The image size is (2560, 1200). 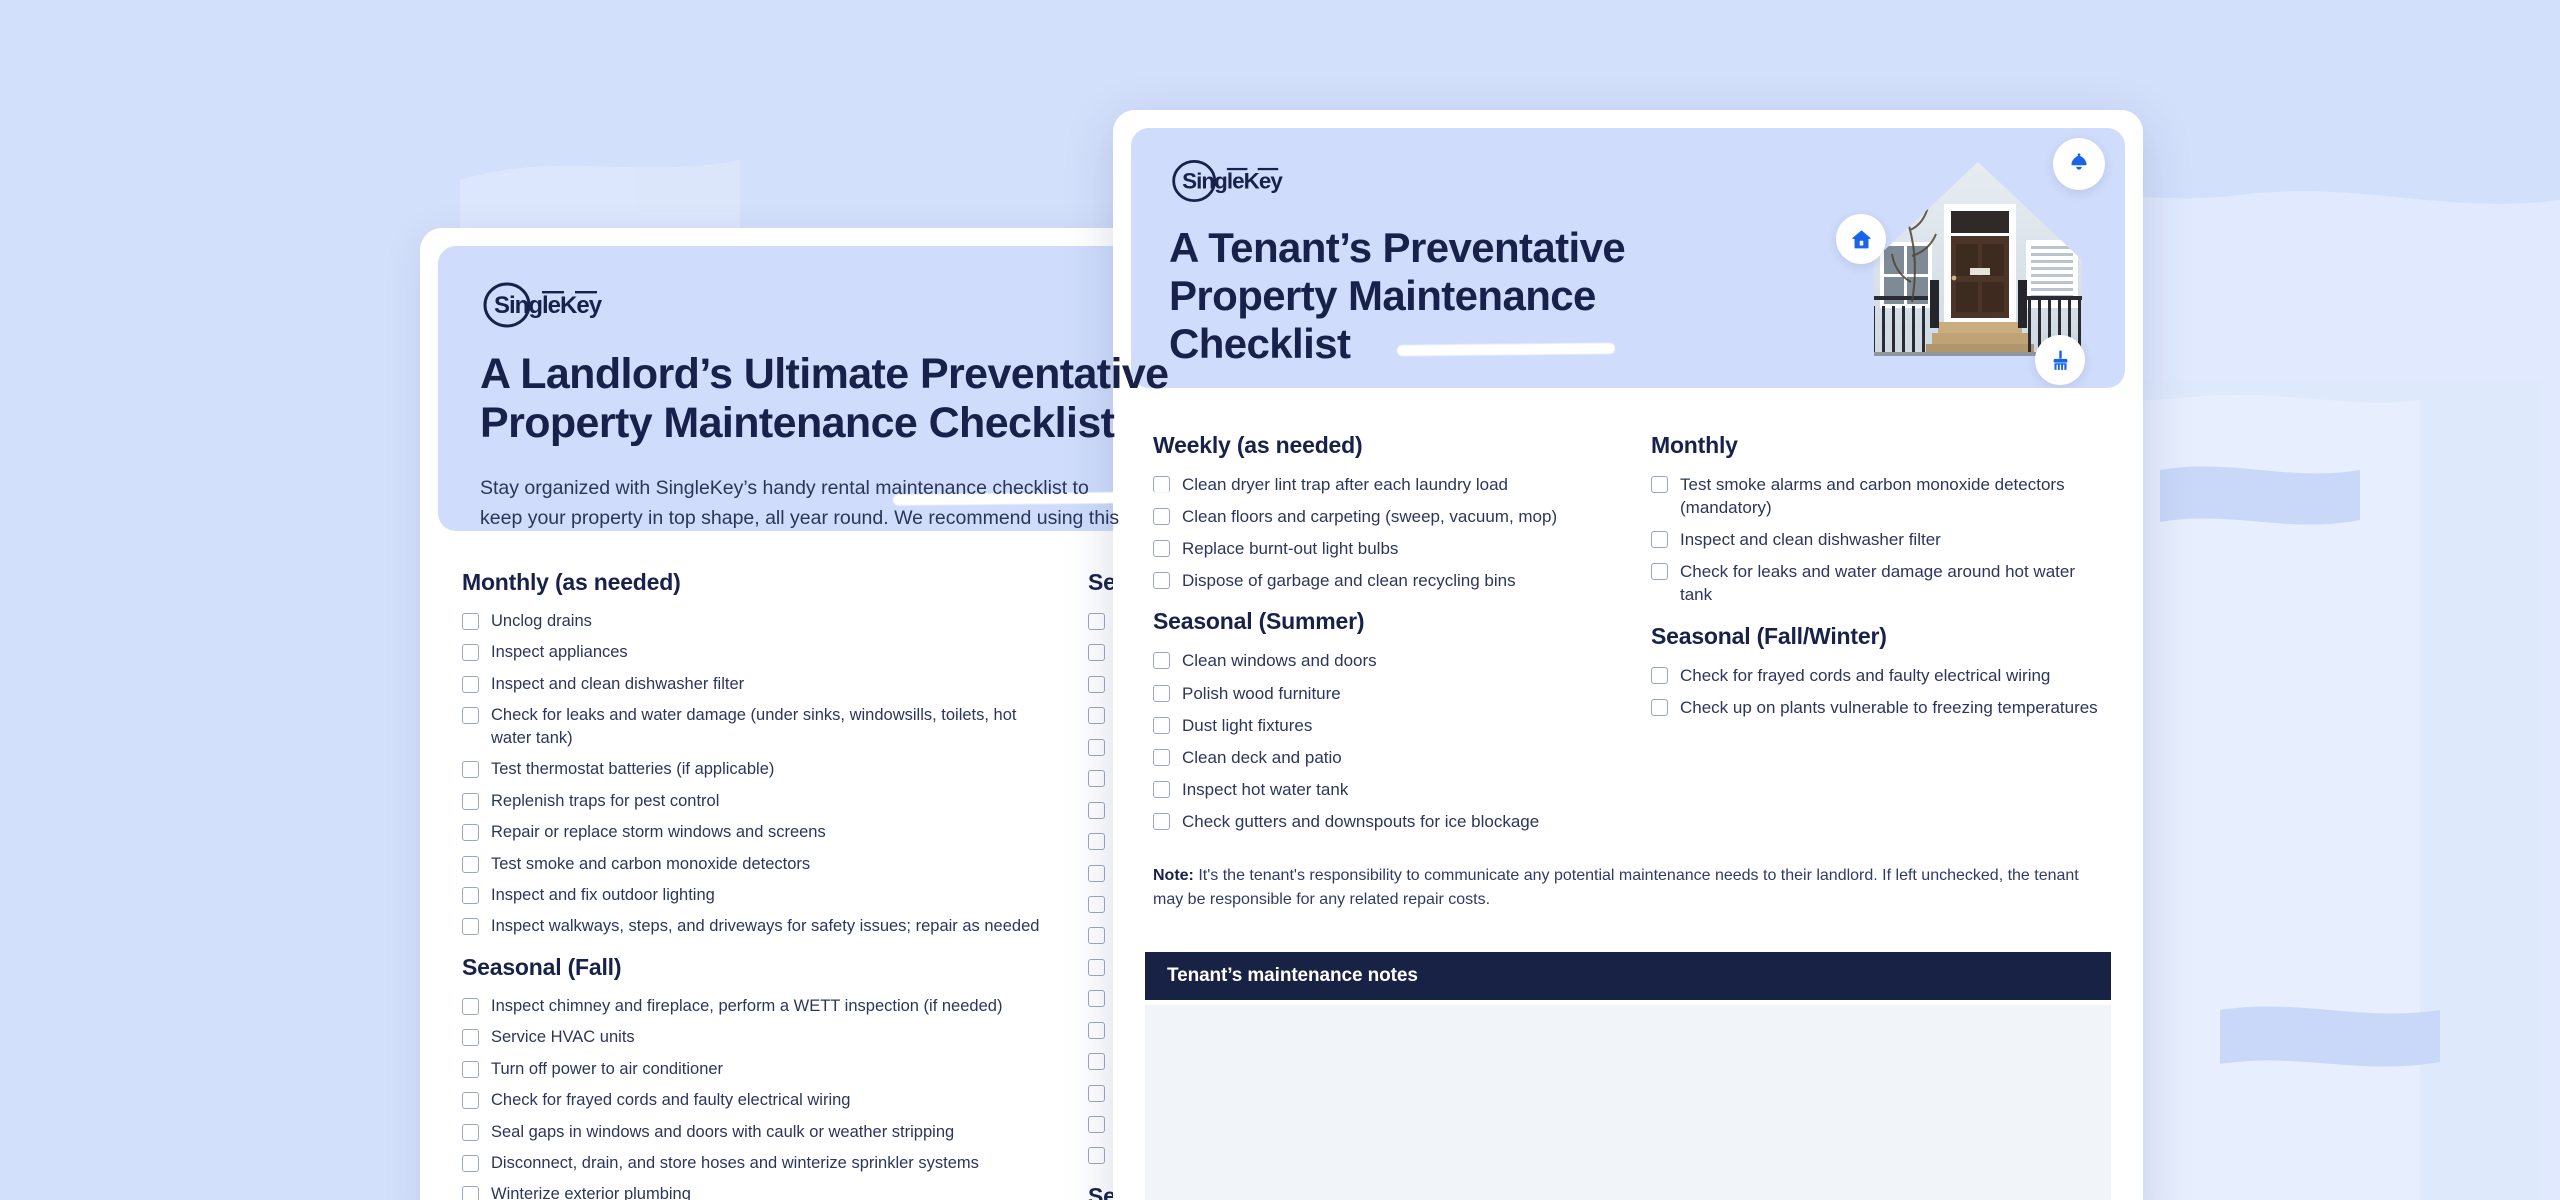 What do you see at coordinates (757, 621) in the screenshot?
I see `list-item: Unclog drains` at bounding box center [757, 621].